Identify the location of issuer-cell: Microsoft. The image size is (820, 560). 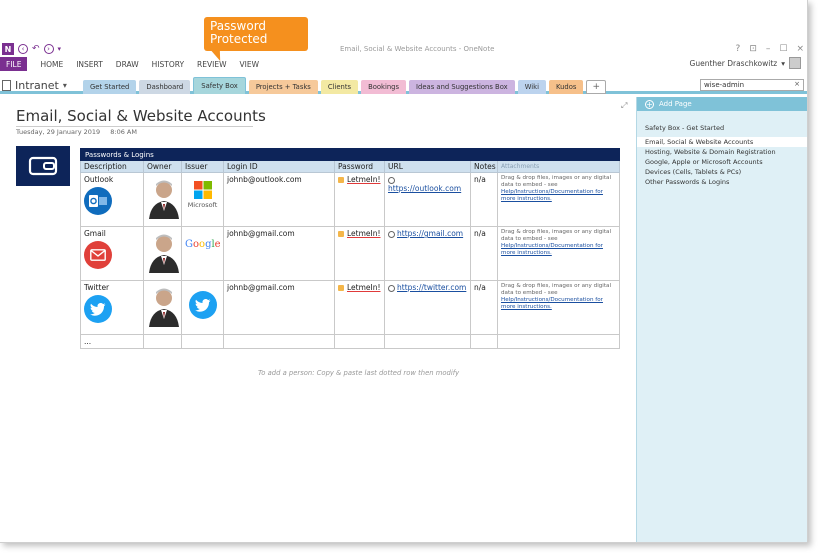
(202, 199).